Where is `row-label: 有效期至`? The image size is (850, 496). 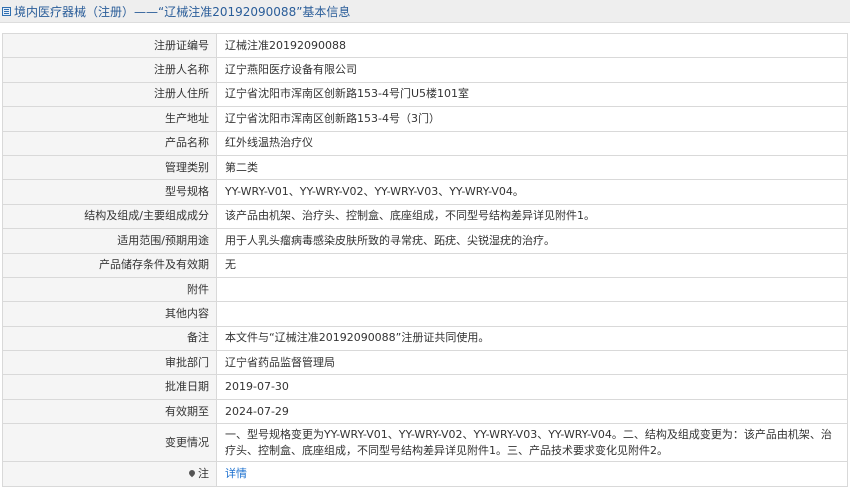 row-label: 有效期至 is located at coordinates (109, 411).